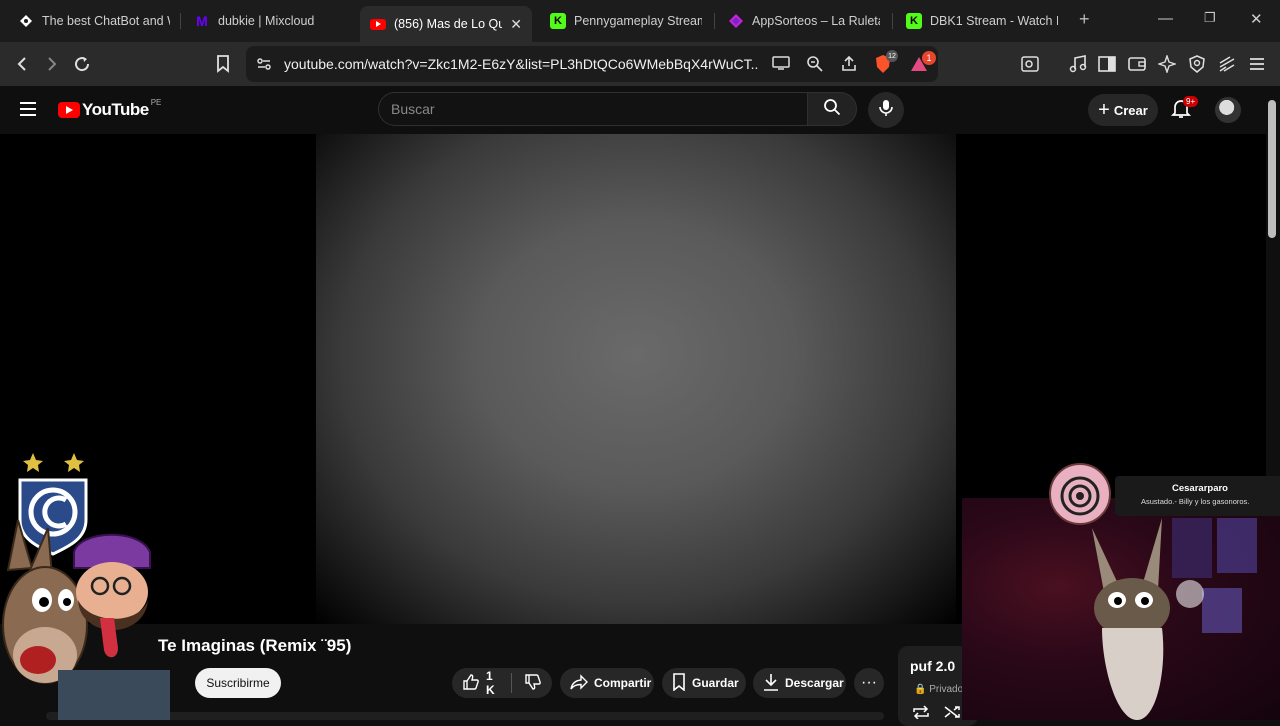 This screenshot has height=726, width=1280. I want to click on tab-title: Pennygameplay Stream, so click(638, 21).